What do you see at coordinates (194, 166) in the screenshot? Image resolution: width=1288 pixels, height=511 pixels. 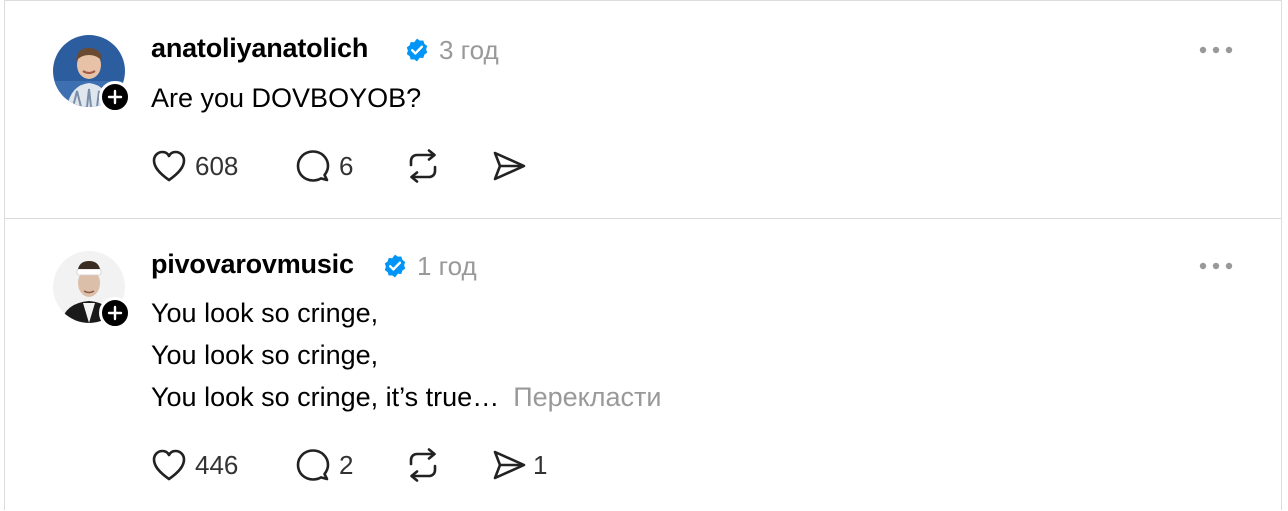 I see `like-button: 608` at bounding box center [194, 166].